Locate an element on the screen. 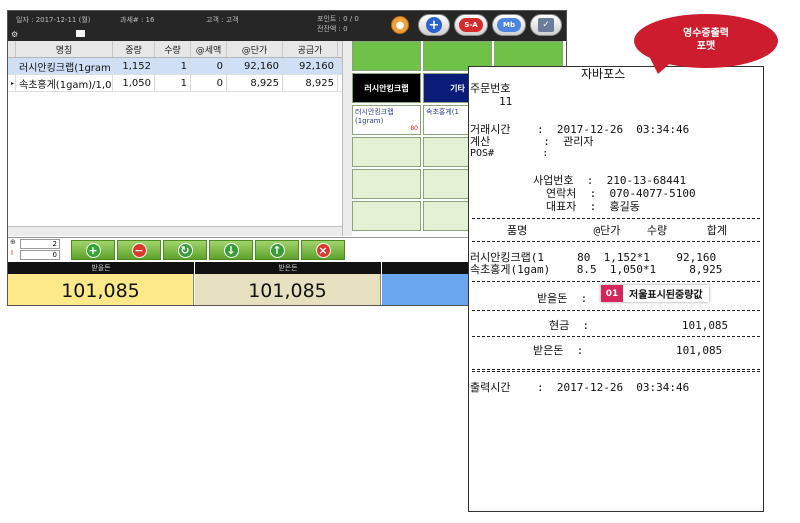 The height and width of the screenshot is (523, 800). receipt-receivable-label: 받을돈 : is located at coordinates (562, 298).